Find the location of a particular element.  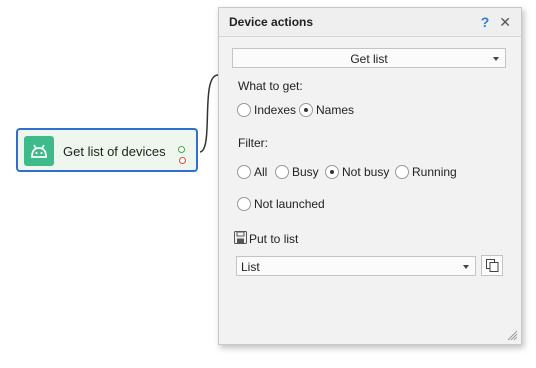

android-icon is located at coordinates (39, 151).